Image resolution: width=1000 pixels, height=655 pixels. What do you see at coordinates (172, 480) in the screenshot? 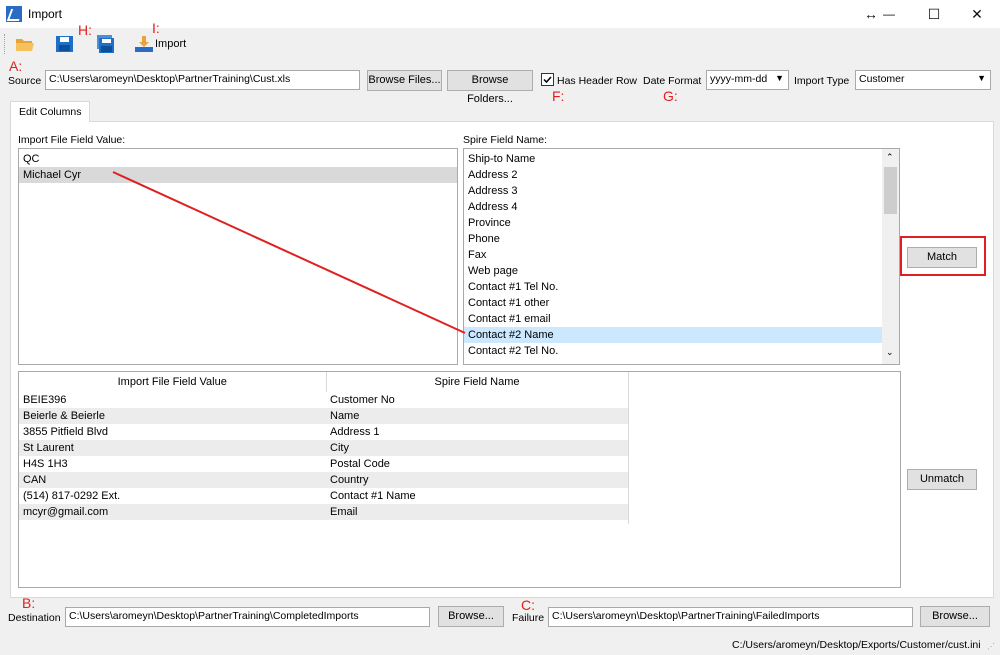
I see `table-cell: CAN` at bounding box center [172, 480].